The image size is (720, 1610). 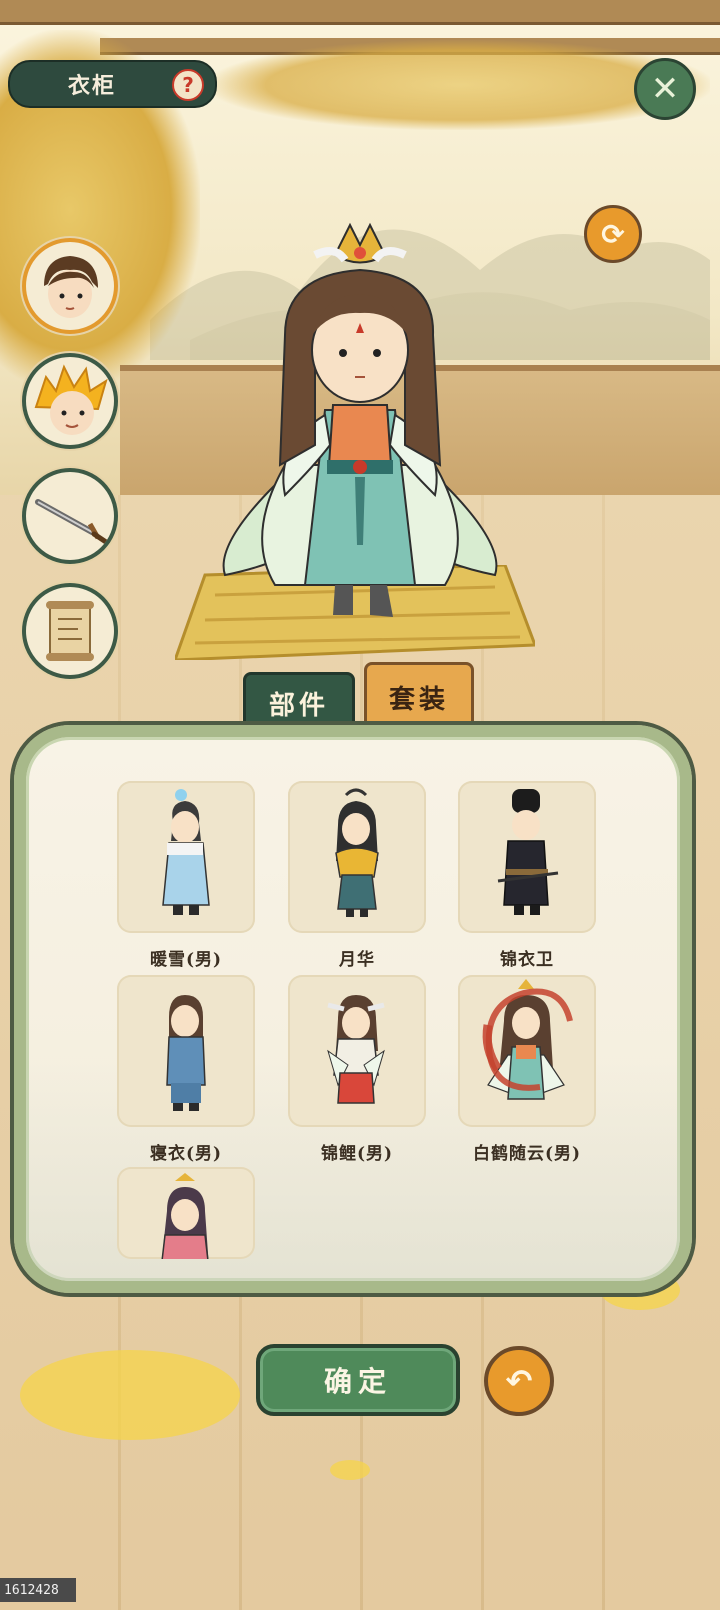 I want to click on side-button-weapon, so click(x=70, y=516).